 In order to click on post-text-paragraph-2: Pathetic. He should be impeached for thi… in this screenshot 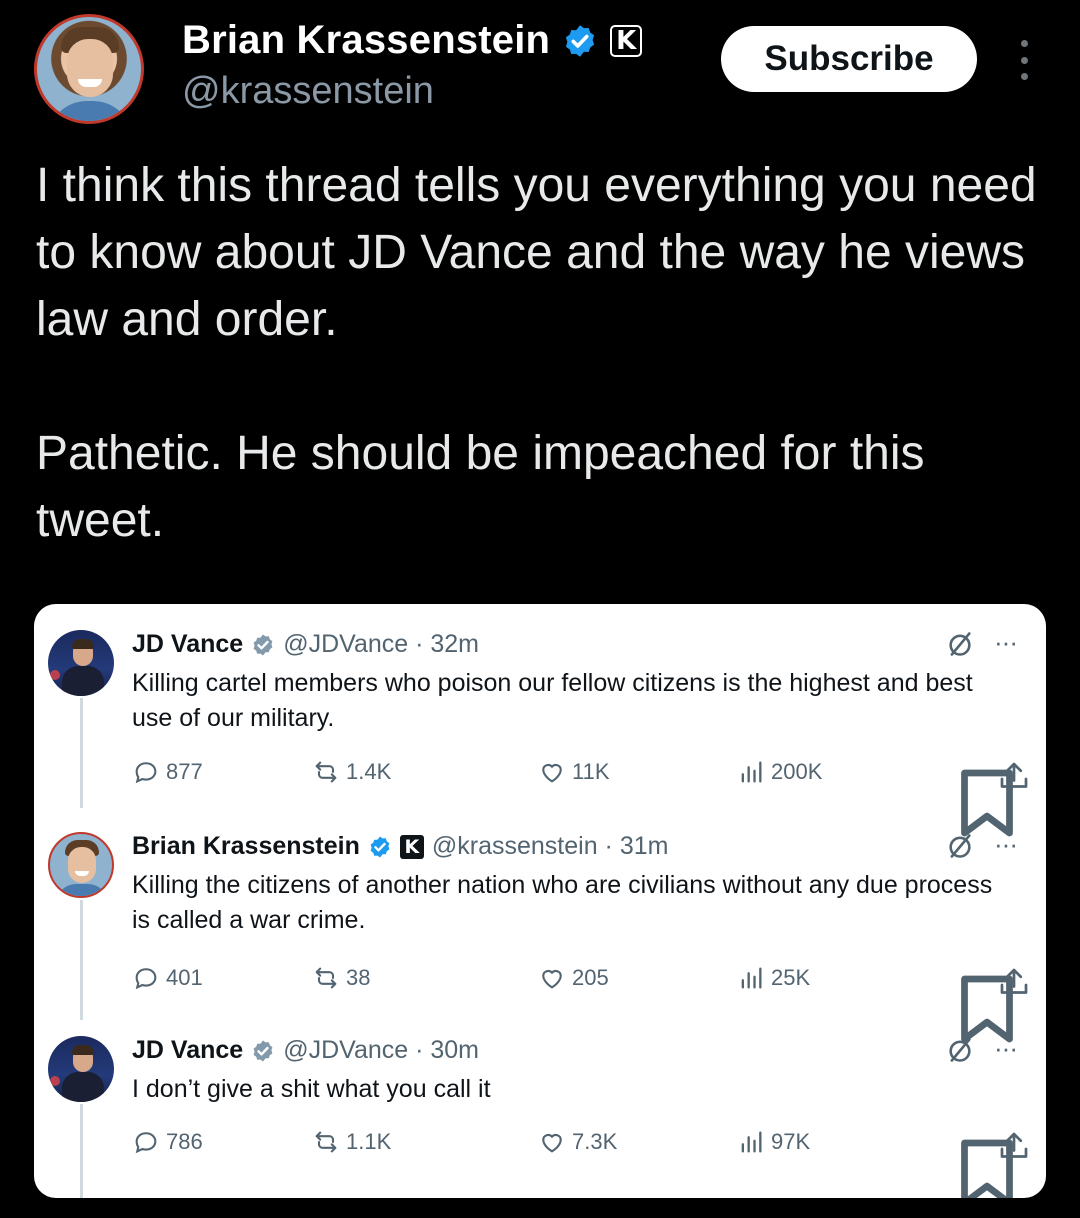, I will do `click(480, 487)`.